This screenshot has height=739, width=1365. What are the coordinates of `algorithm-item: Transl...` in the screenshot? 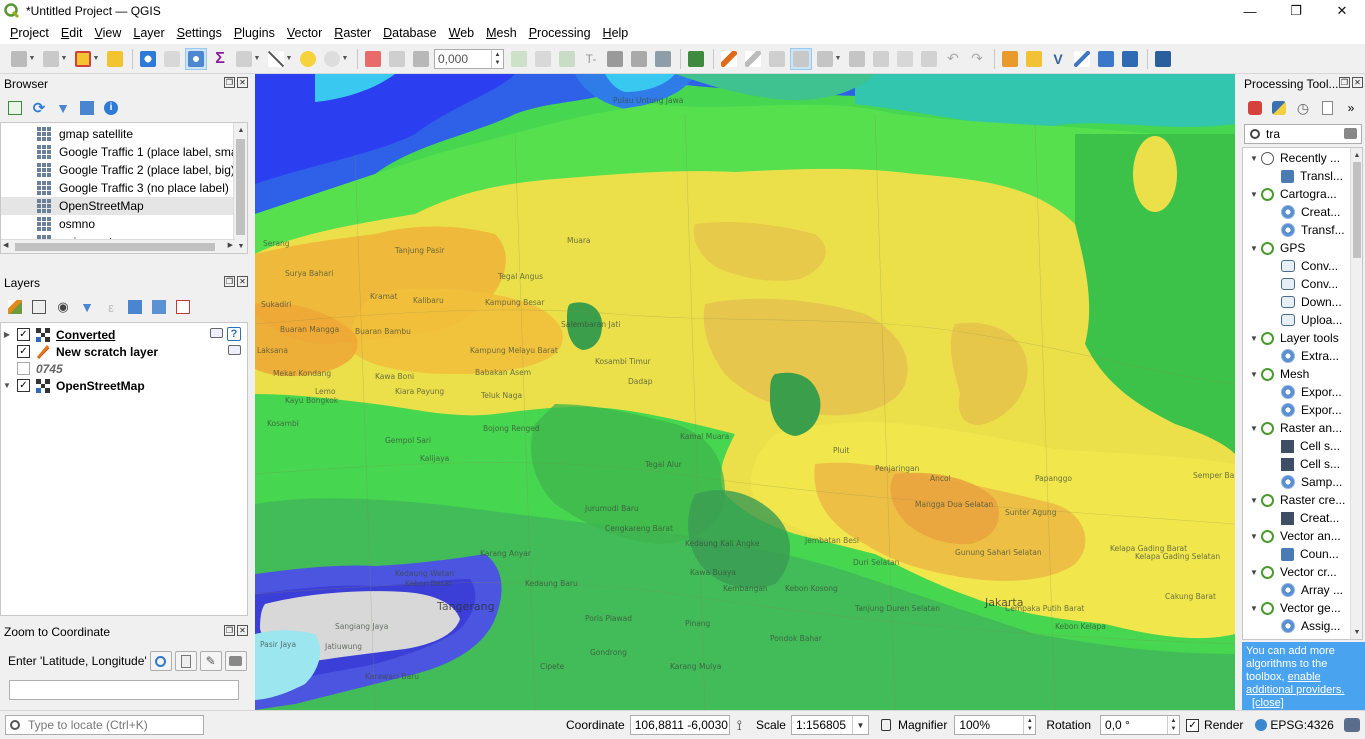 It's located at (1302, 176).